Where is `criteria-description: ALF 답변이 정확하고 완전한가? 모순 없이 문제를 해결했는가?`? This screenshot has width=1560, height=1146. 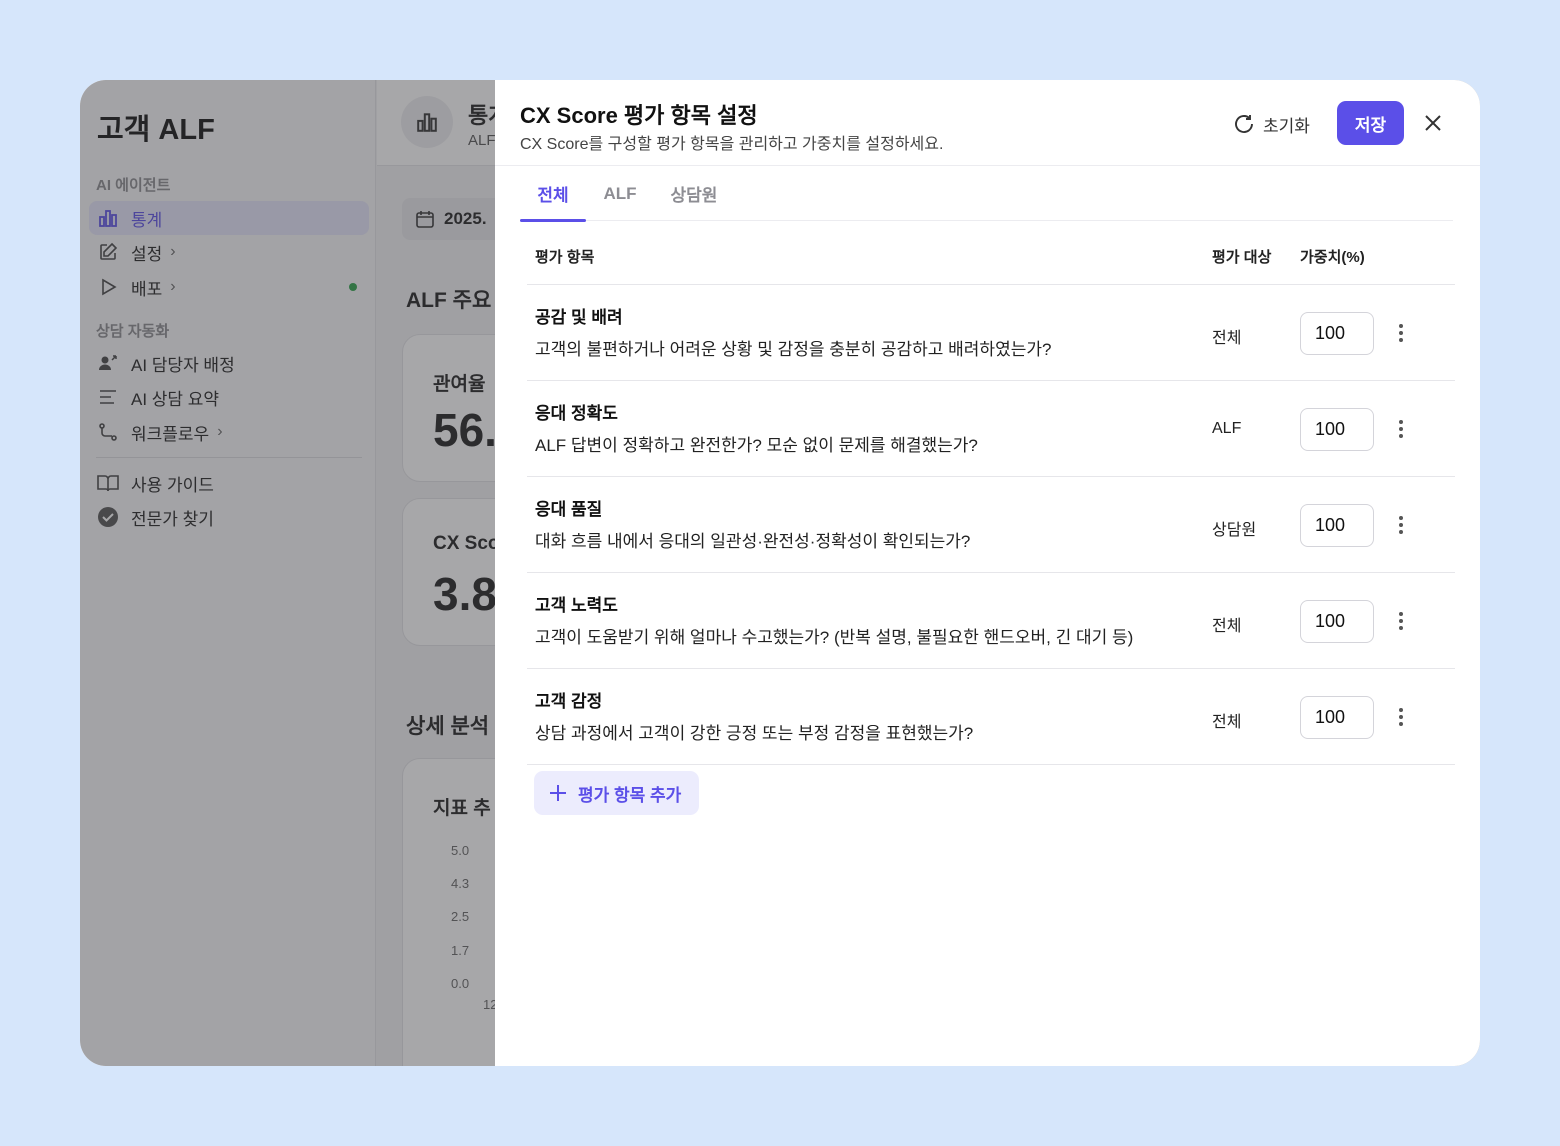
criteria-description: ALF 답변이 정확하고 완전한가? 모순 없이 문제를 해결했는가? is located at coordinates (756, 445).